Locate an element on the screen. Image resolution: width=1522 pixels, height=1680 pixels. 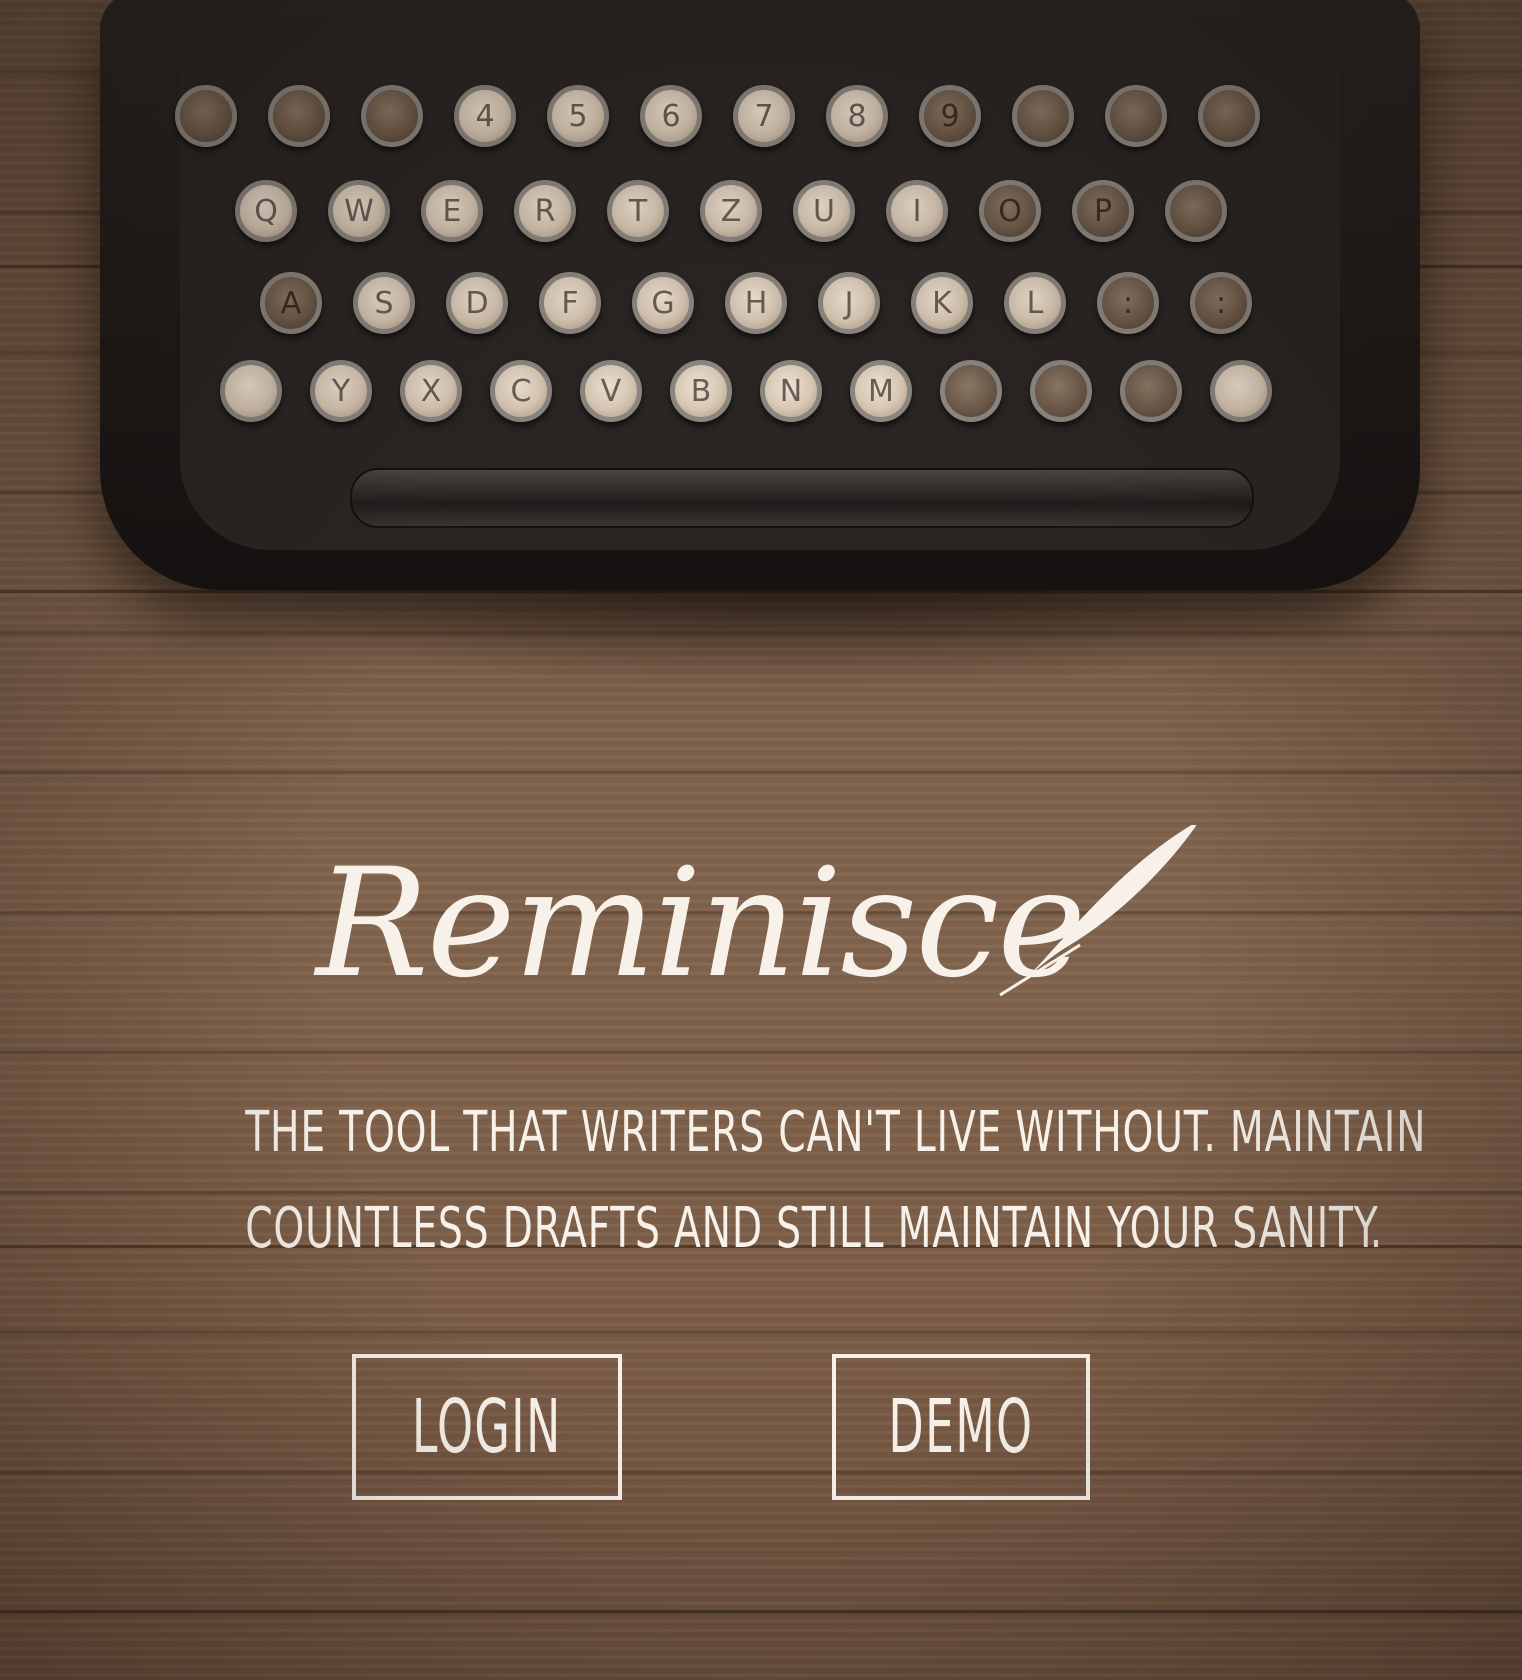
typewriter-key: O is located at coordinates (1010, 211).